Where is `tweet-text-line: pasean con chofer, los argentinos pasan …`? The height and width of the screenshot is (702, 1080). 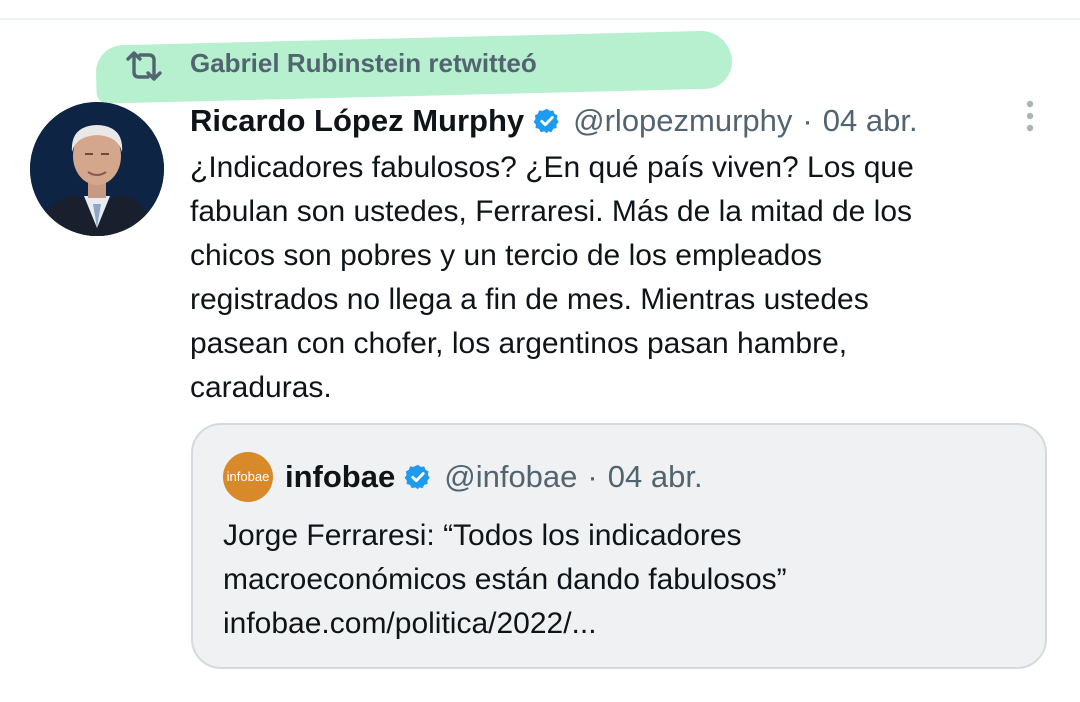
tweet-text-line: pasean con chofer, los argentinos pasan … is located at coordinates (519, 343).